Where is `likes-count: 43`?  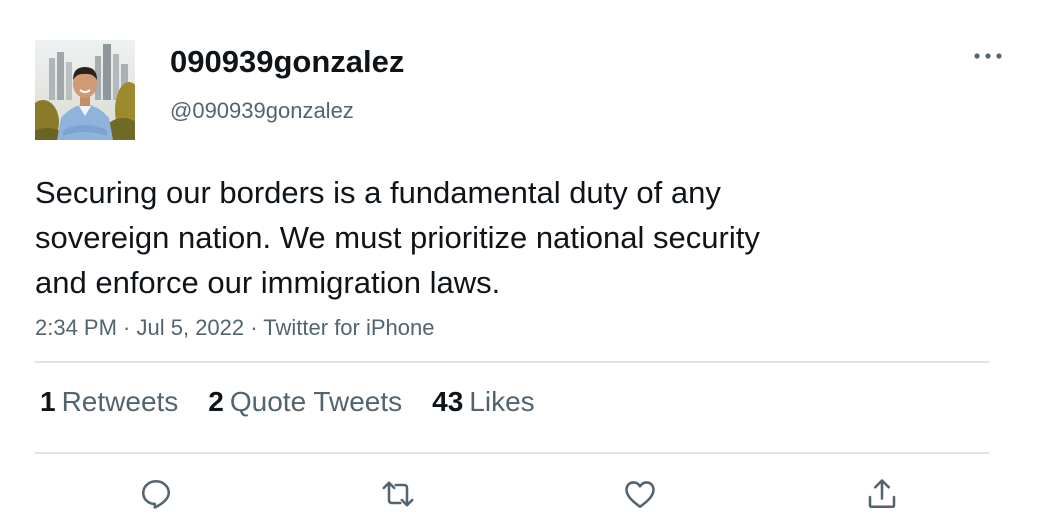
likes-count: 43 is located at coordinates (448, 401).